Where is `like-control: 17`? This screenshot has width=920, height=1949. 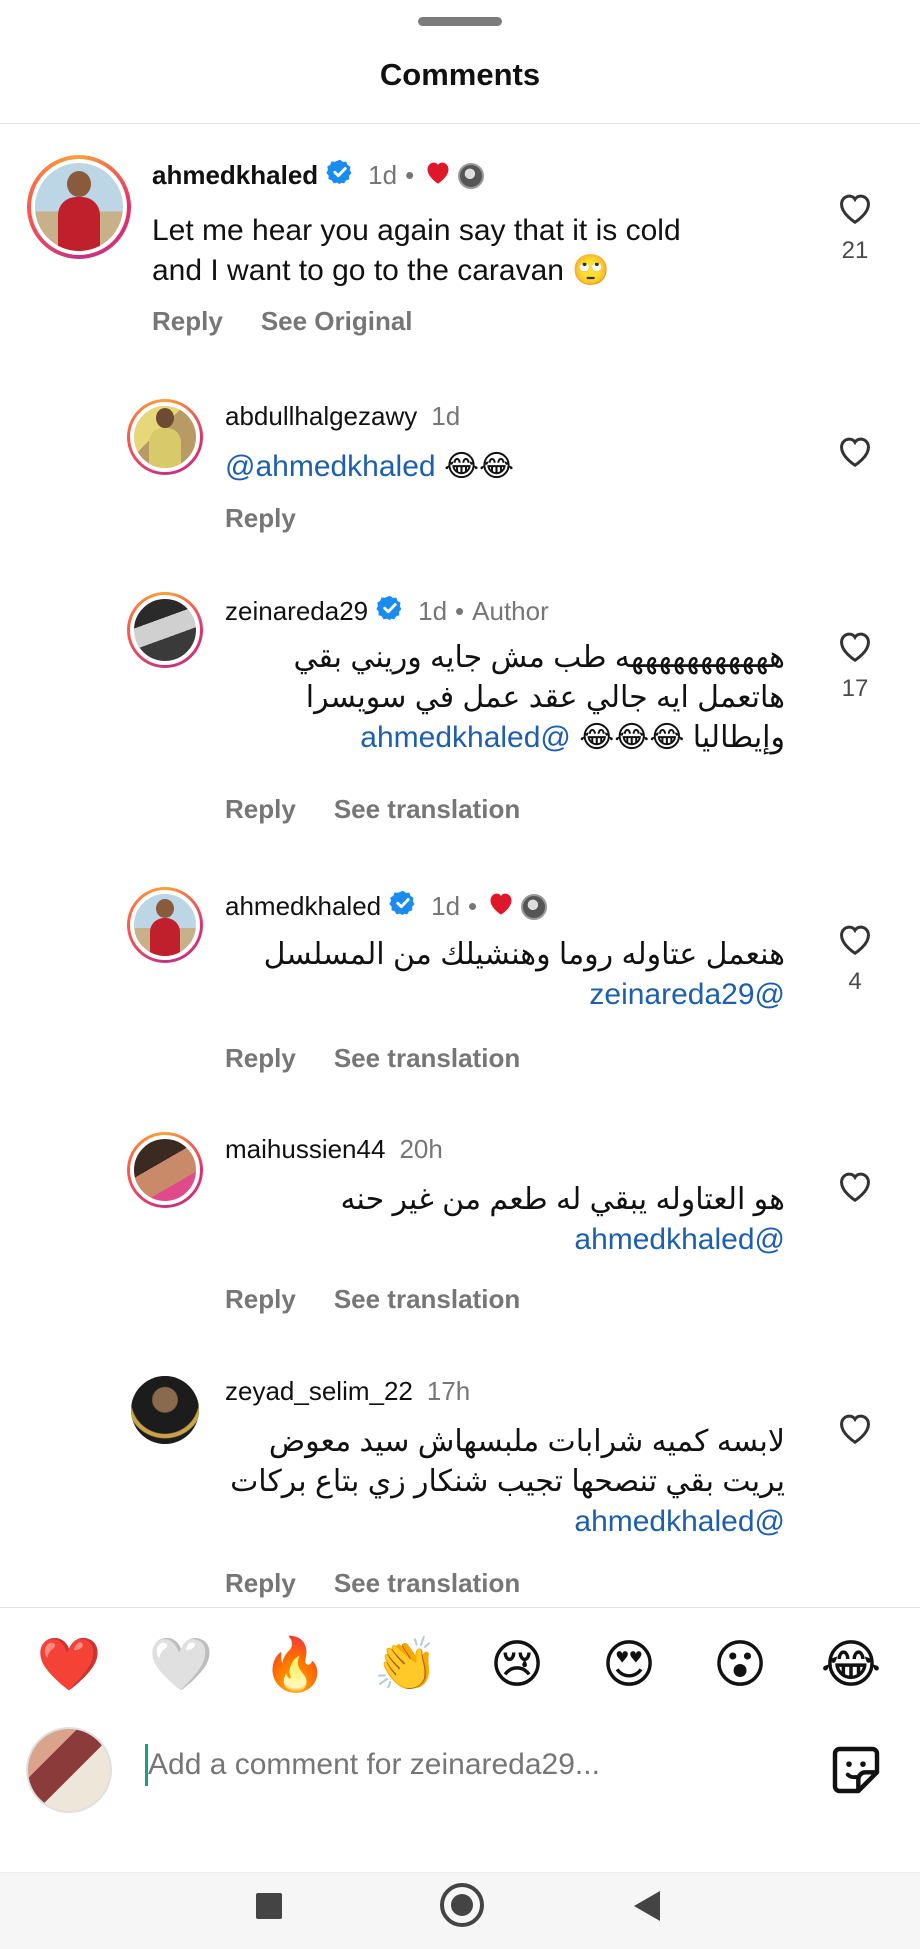 like-control: 17 is located at coordinates (855, 665).